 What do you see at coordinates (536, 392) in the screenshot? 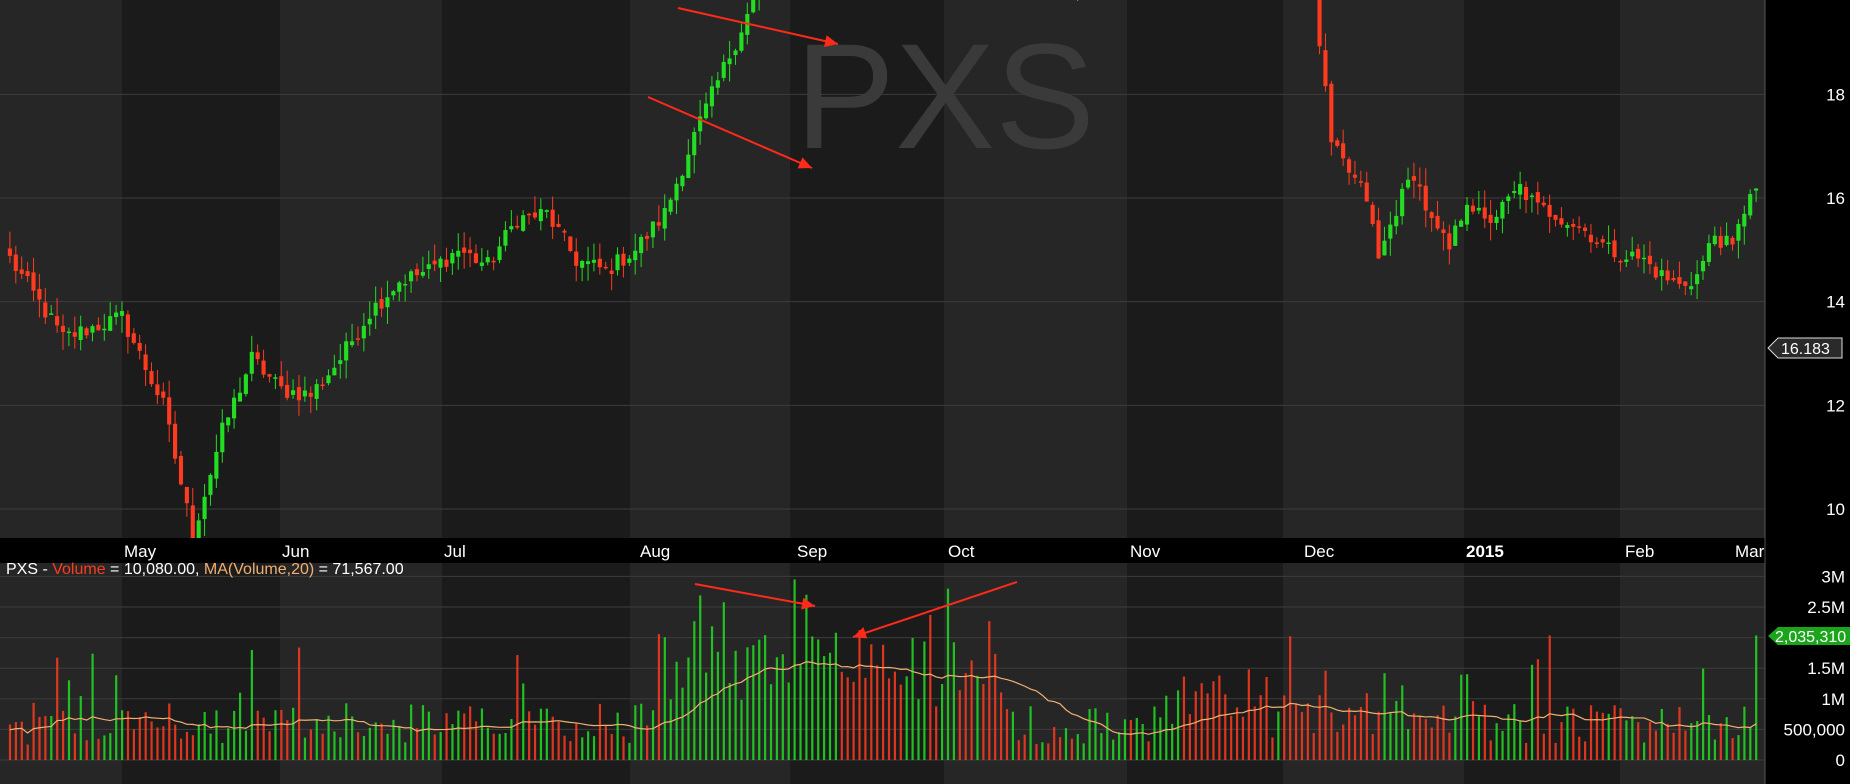
I see `month-band` at bounding box center [536, 392].